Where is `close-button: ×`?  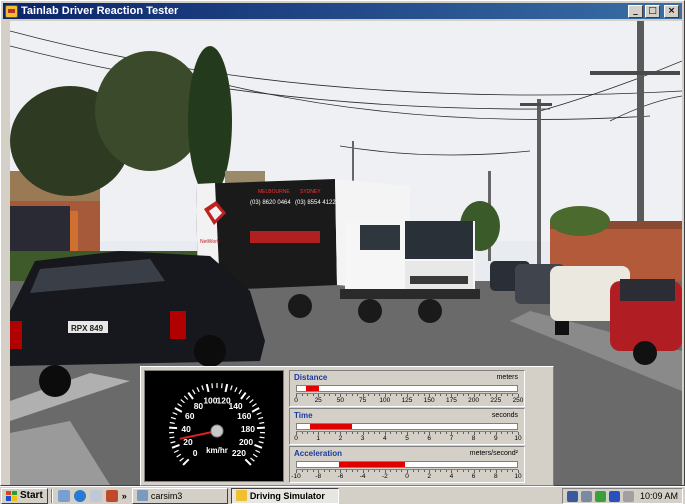
close-button: × is located at coordinates (671, 11).